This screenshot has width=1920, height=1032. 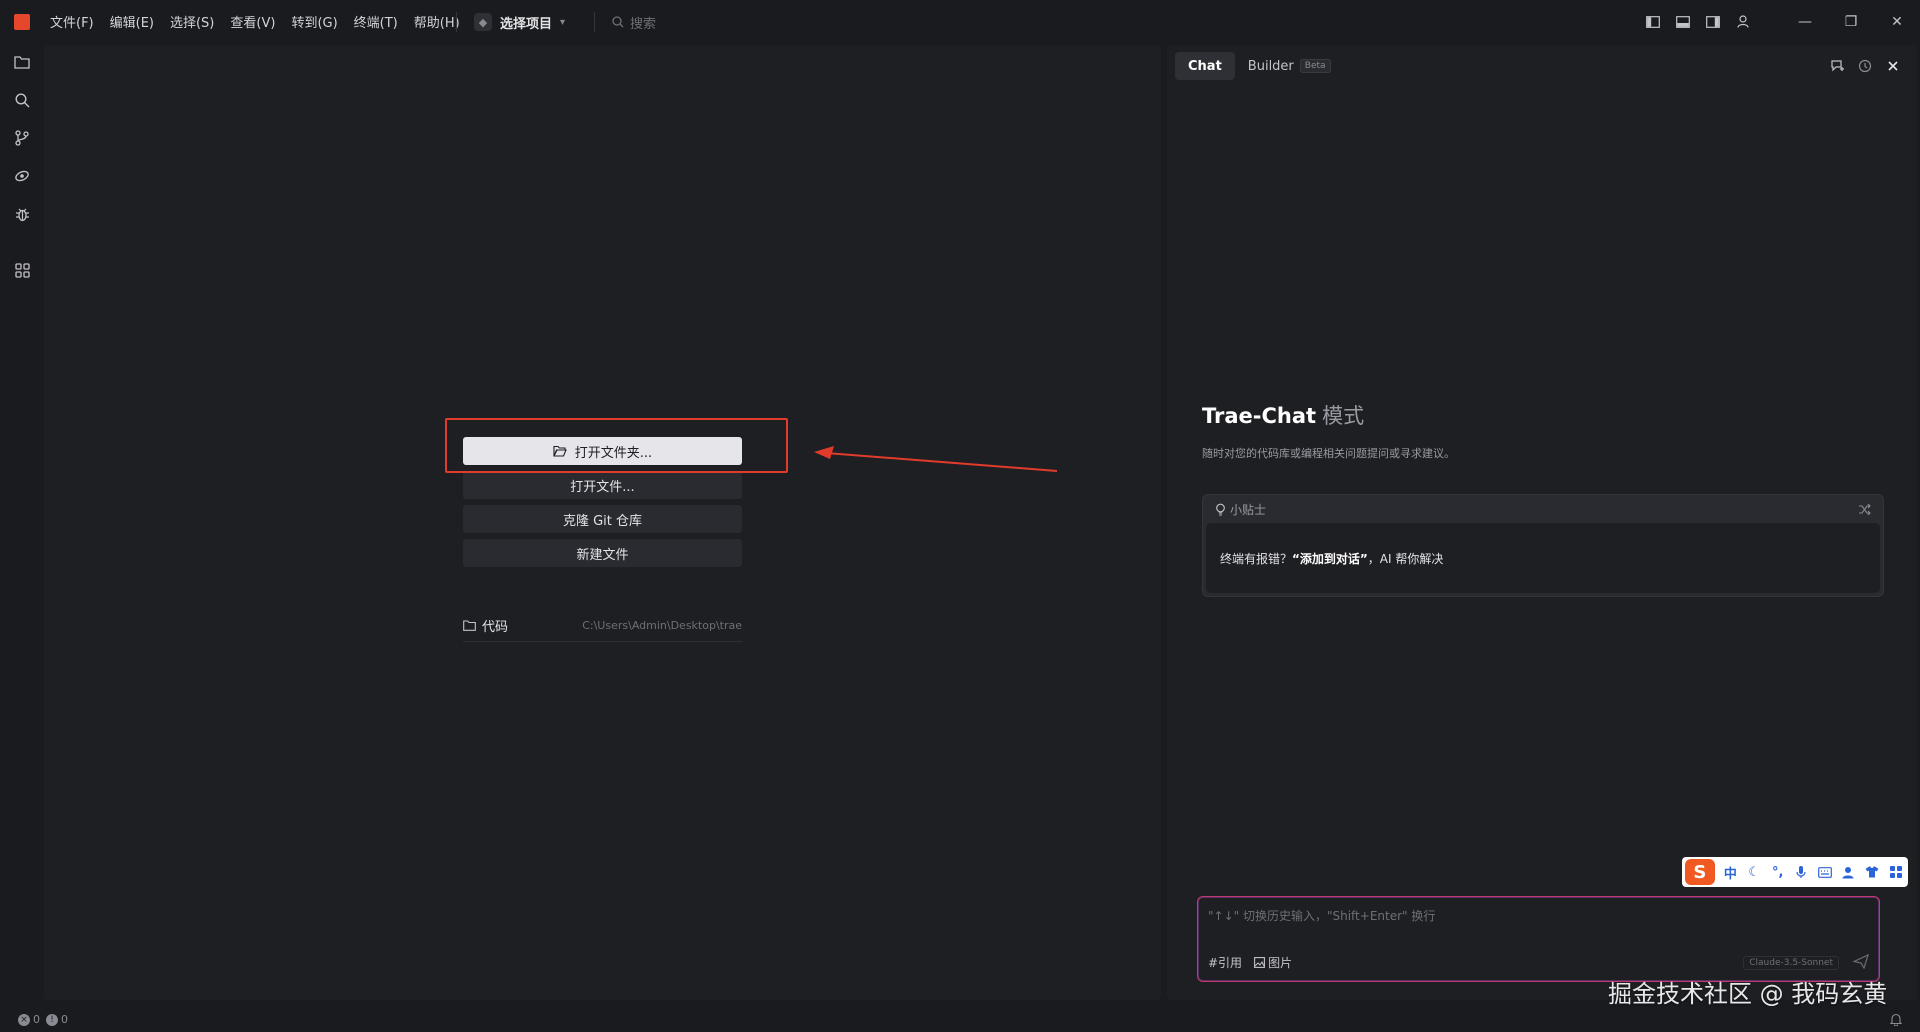 I want to click on tips-text-bold: “添加到对话”, so click(x=1330, y=558).